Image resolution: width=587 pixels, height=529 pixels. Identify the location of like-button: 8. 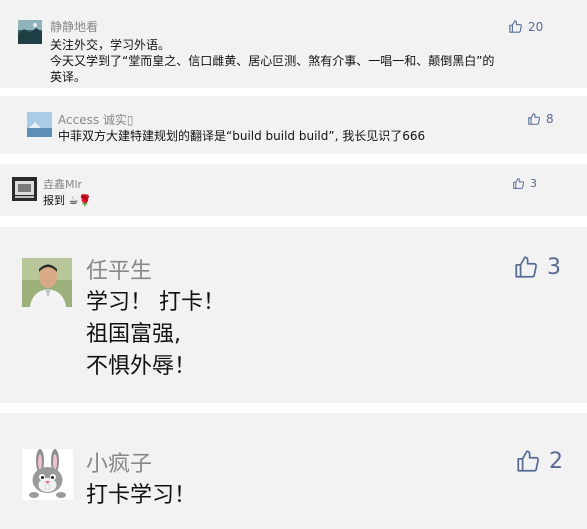
(540, 119).